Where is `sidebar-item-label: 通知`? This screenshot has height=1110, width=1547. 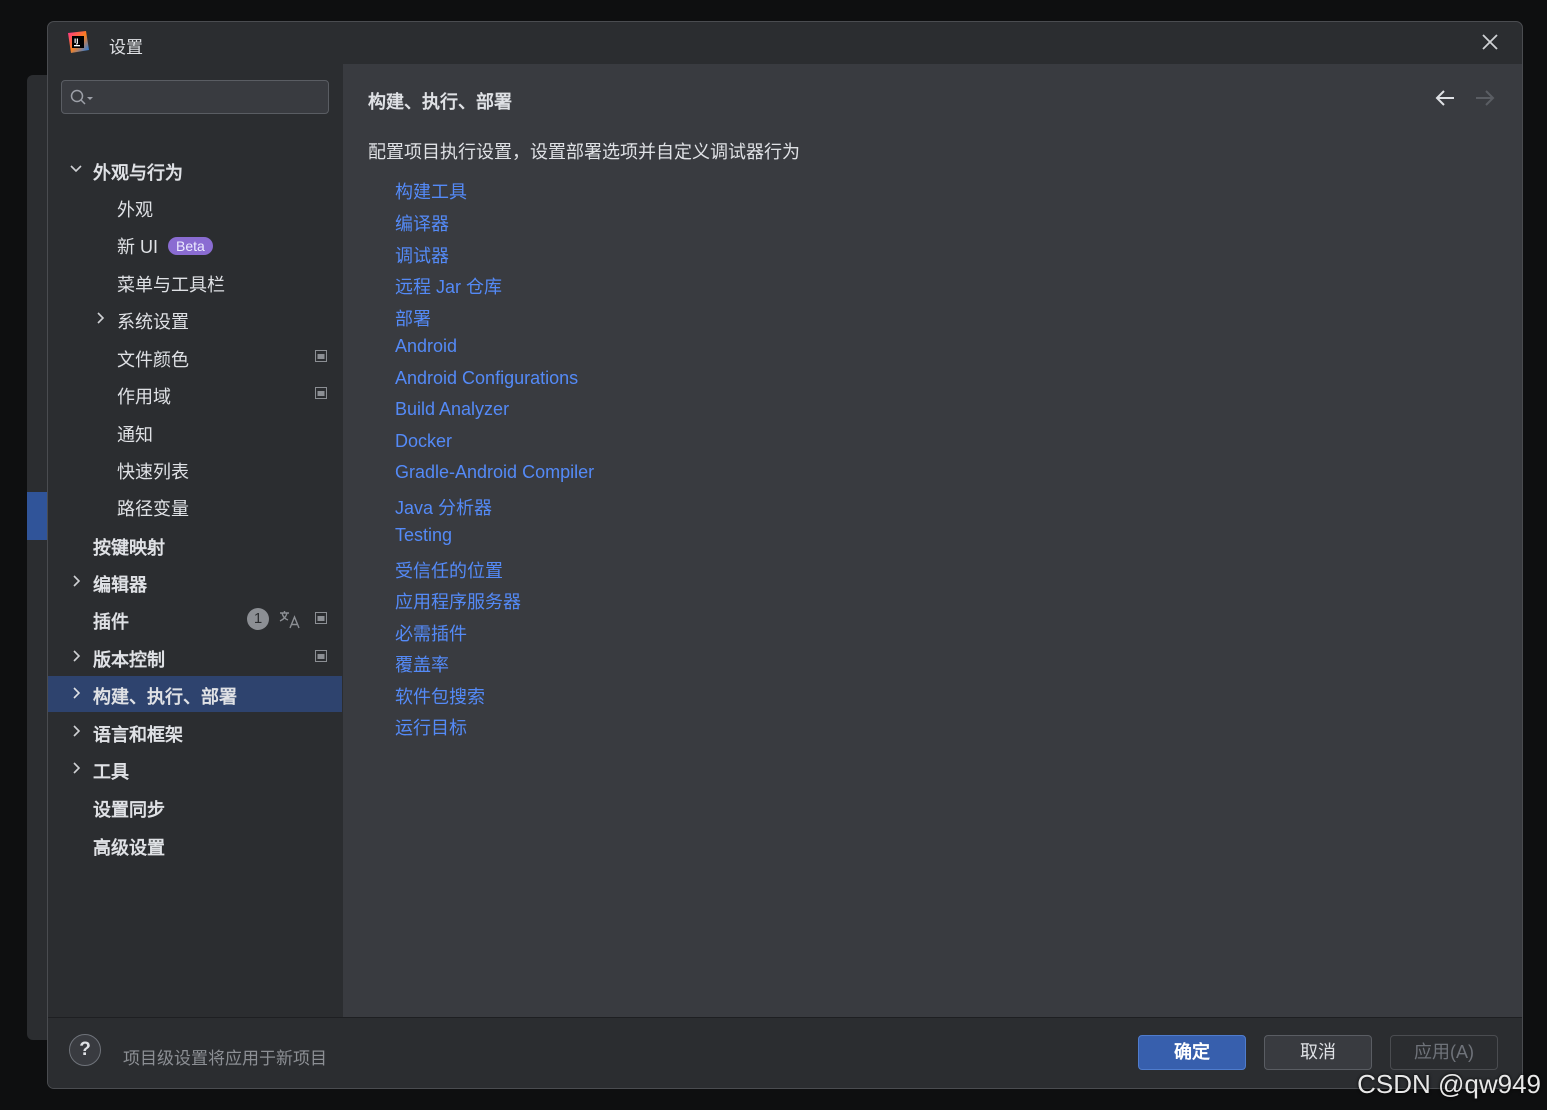
sidebar-item-label: 通知 is located at coordinates (135, 435).